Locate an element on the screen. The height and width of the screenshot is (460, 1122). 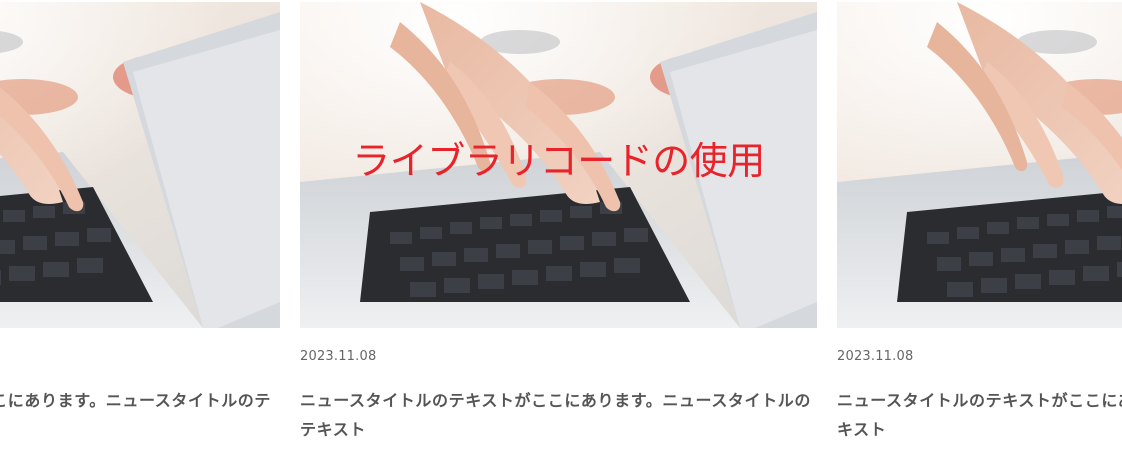
news-date is located at coordinates (140, 357).